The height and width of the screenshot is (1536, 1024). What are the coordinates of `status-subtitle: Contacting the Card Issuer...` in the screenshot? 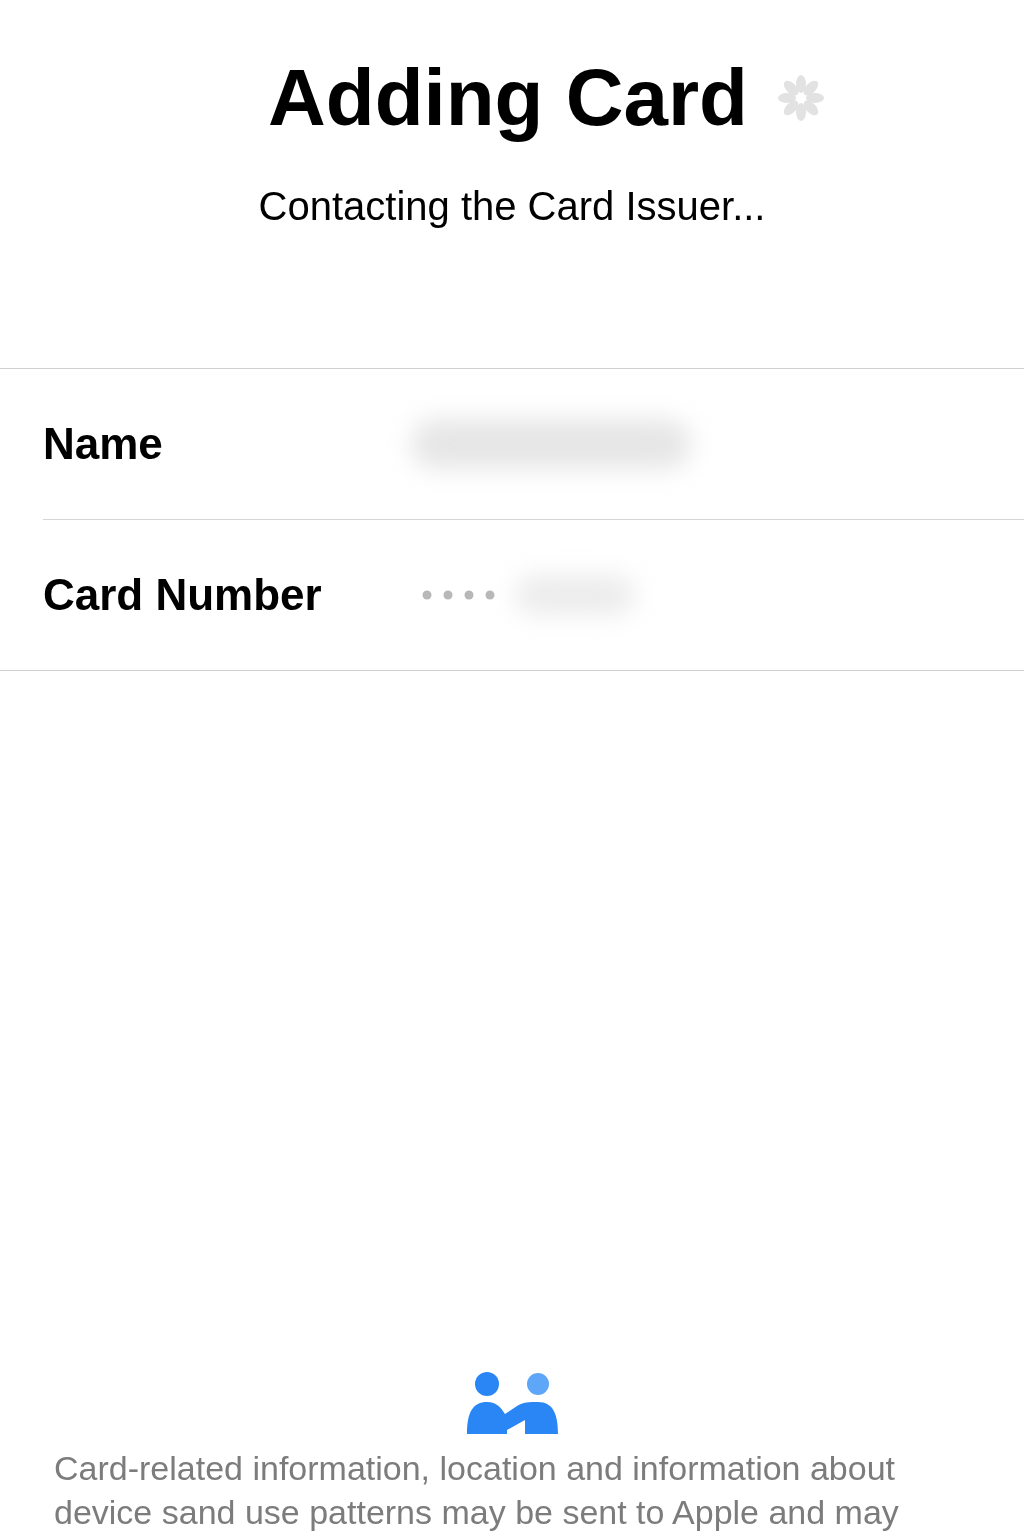 It's located at (512, 206).